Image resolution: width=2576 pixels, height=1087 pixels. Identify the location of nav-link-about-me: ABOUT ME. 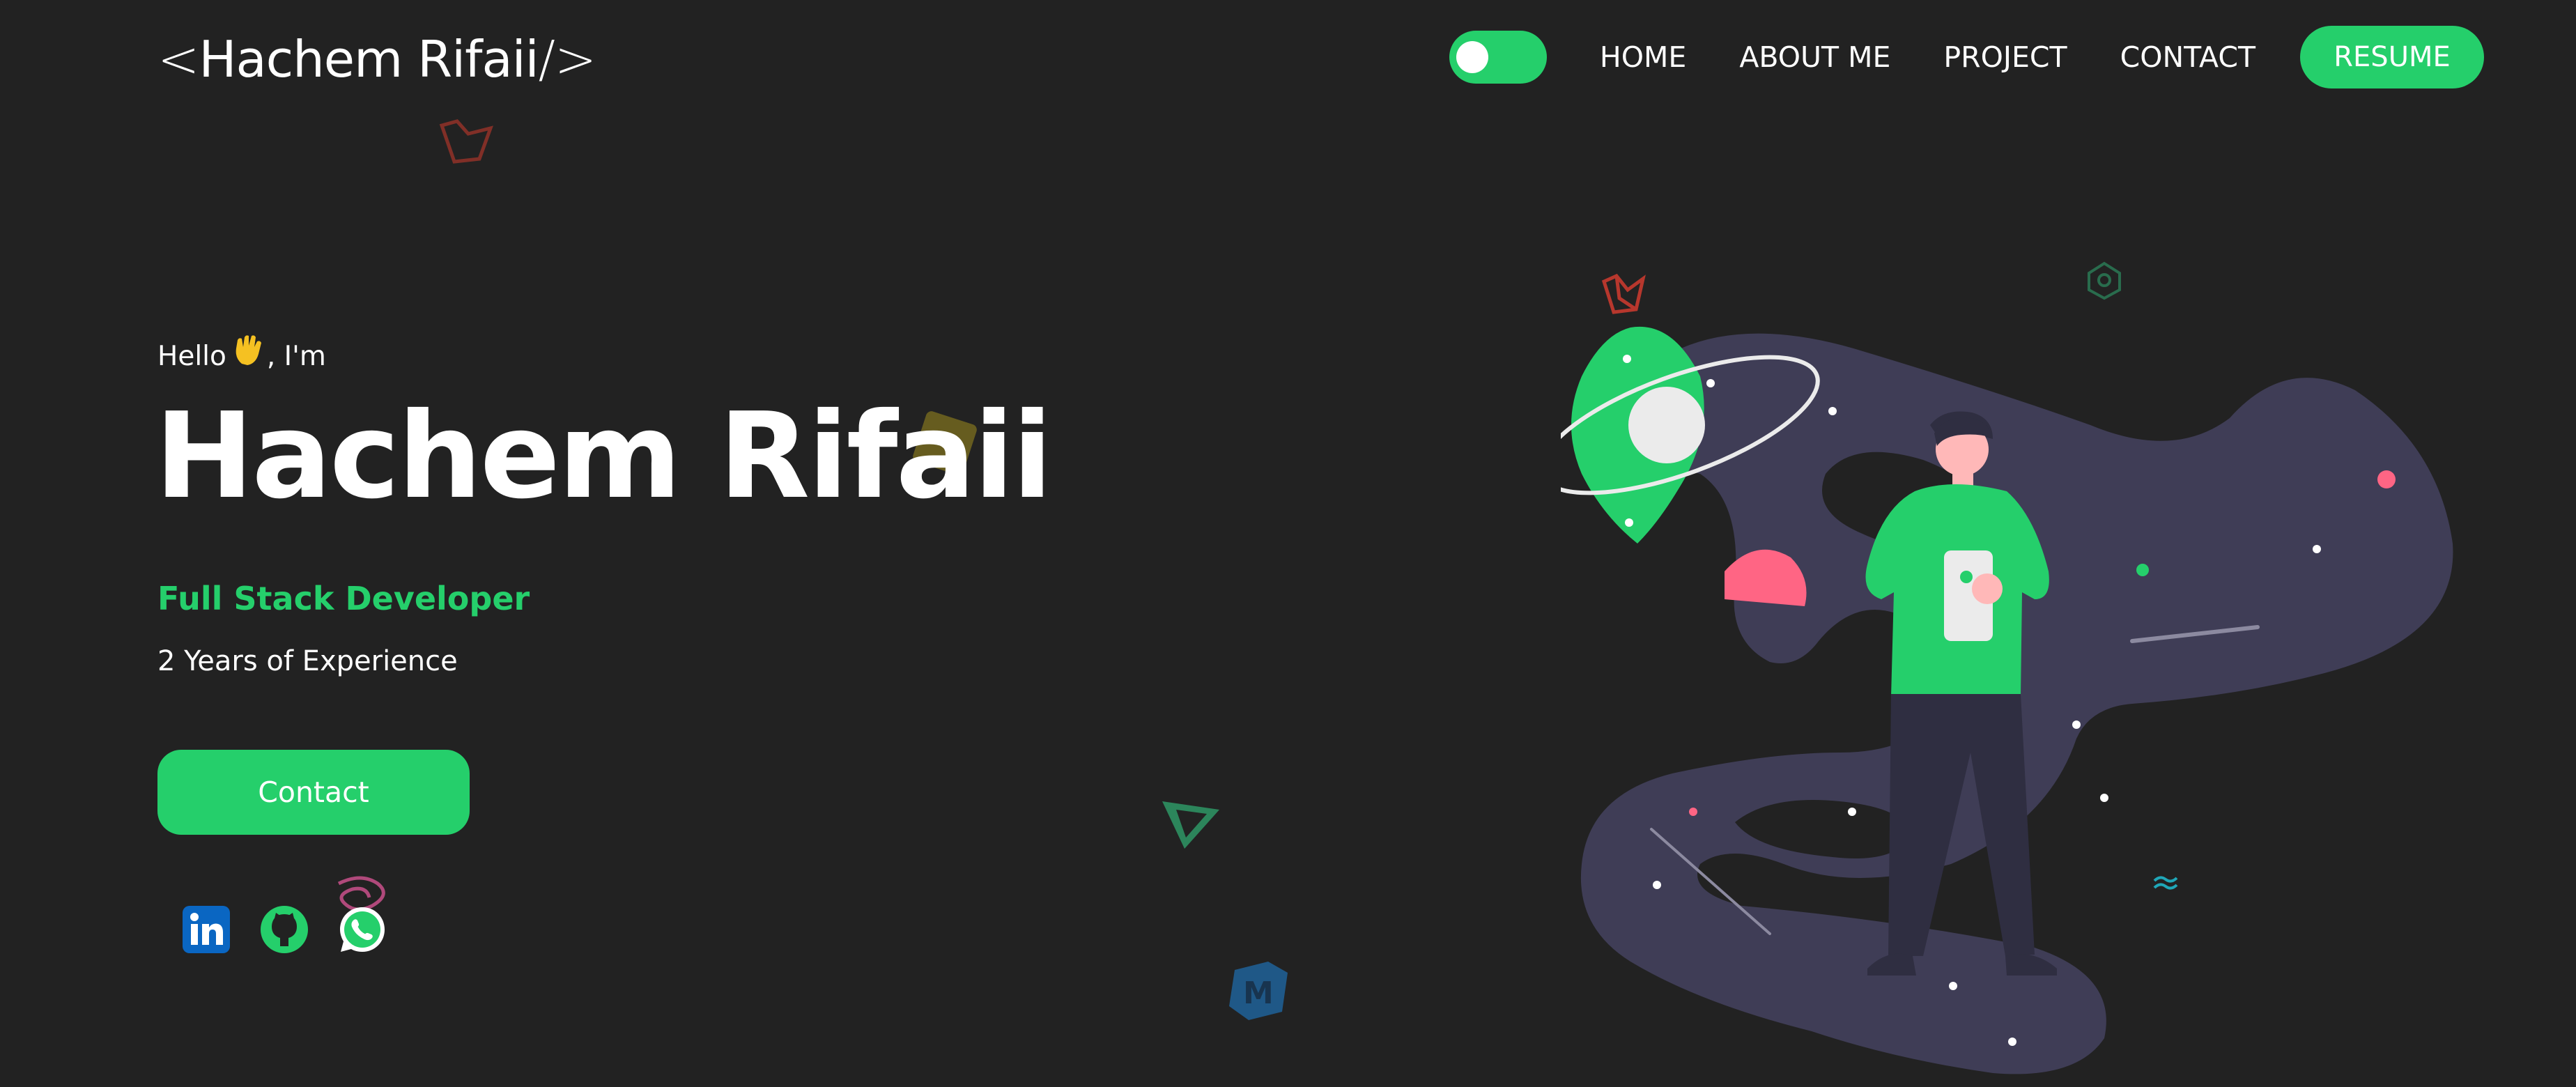
(1814, 57).